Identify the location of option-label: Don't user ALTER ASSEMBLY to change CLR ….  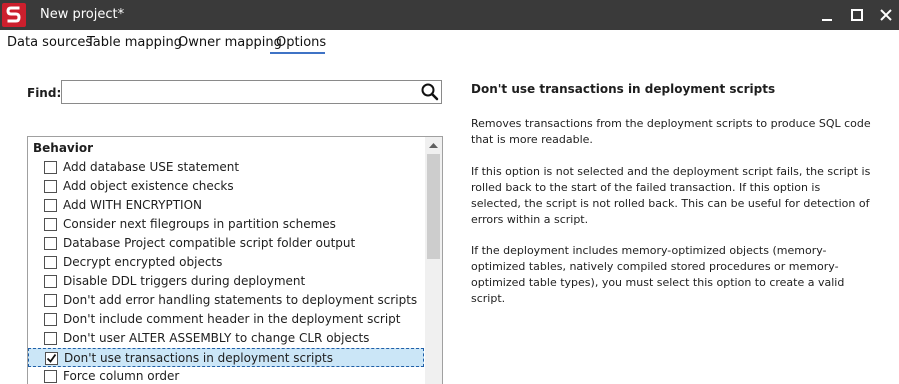
(216, 338).